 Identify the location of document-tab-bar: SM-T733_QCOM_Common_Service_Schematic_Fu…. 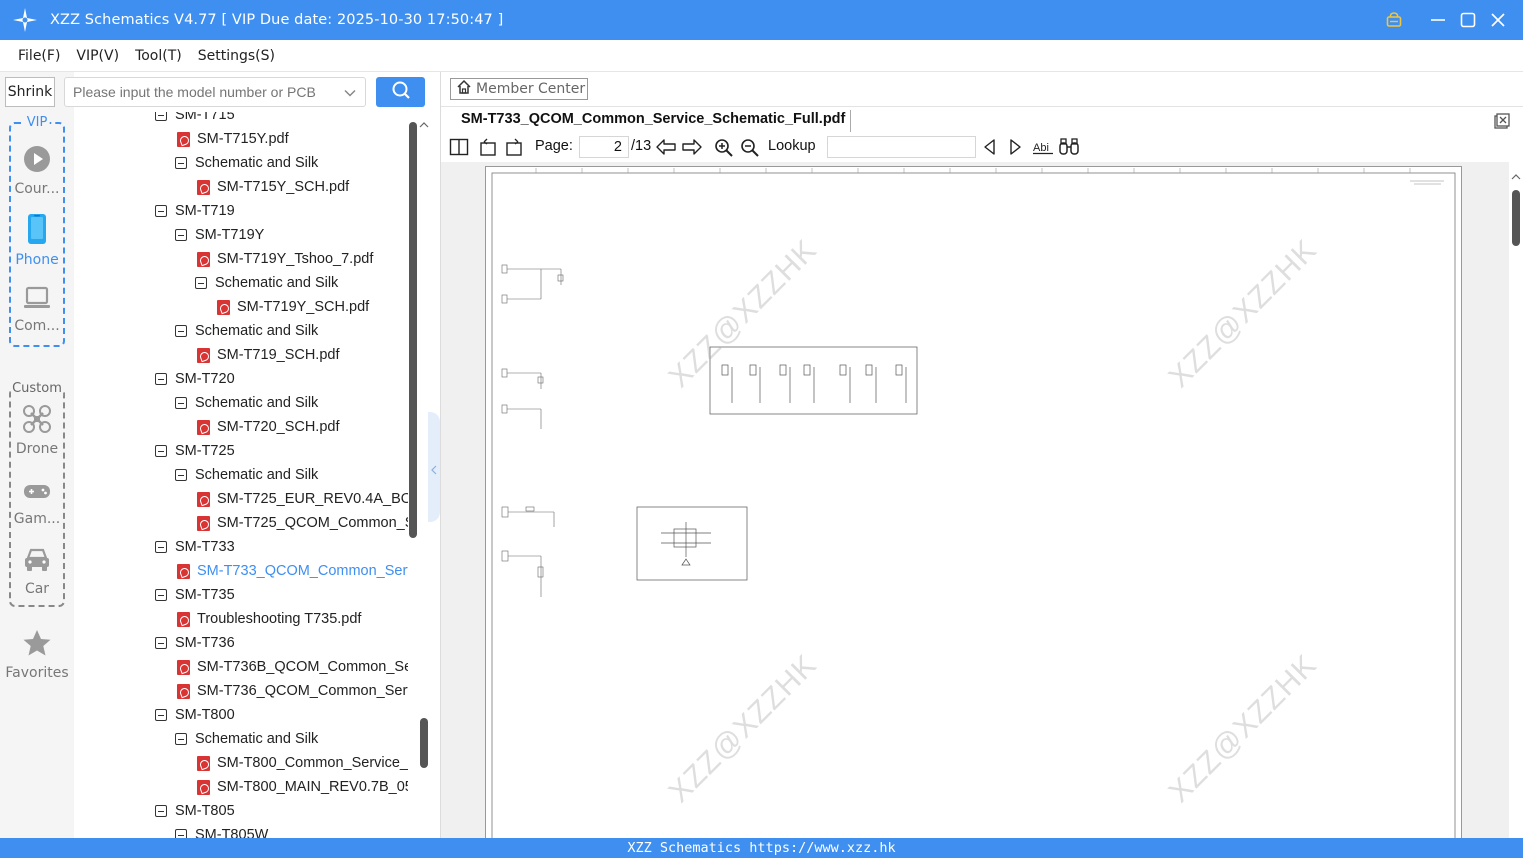
(982, 120).